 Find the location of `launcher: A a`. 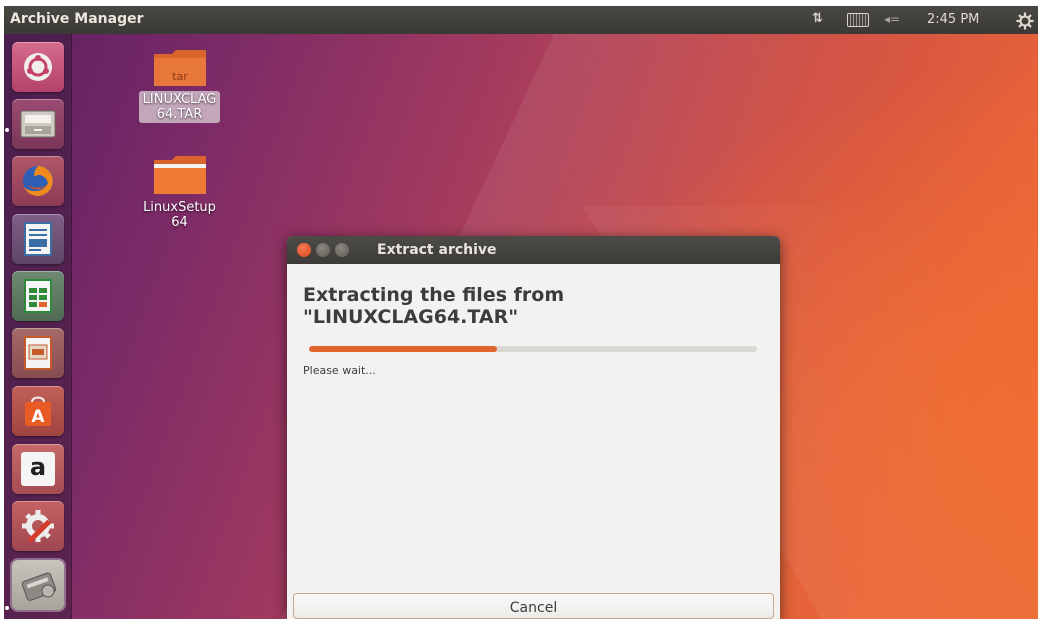

launcher: A a is located at coordinates (38, 326).